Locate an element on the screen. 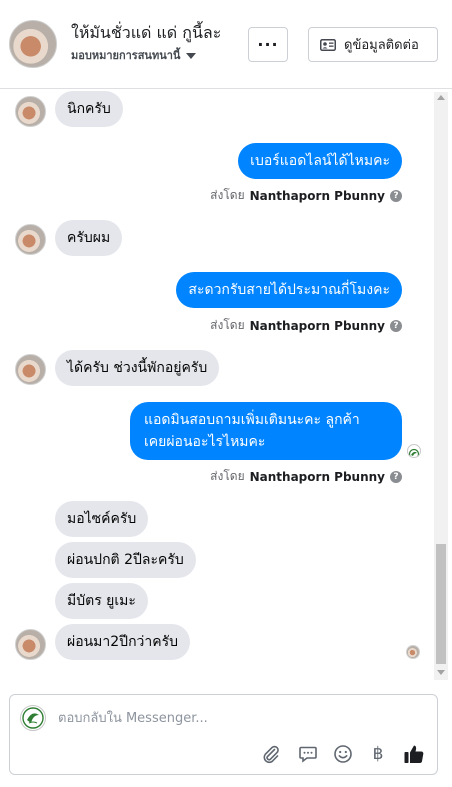 The image size is (452, 787). incoming-message-bubble: ผ่อนมา2ปีกว่าครับ is located at coordinates (123, 642).